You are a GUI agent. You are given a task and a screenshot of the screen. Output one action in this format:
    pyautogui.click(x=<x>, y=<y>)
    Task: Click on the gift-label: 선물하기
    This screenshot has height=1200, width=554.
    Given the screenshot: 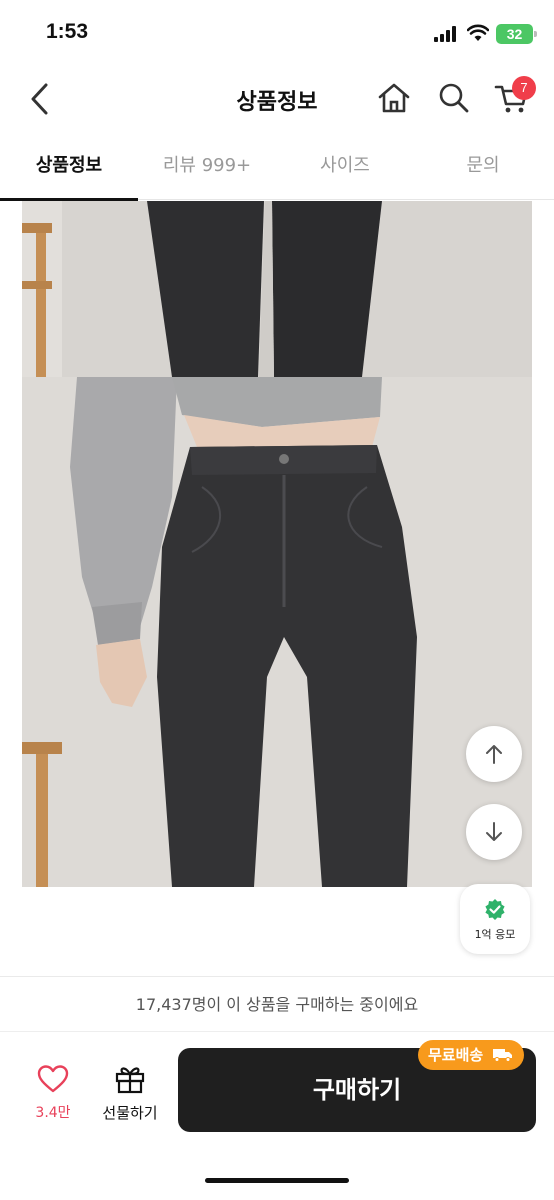 What is the action you would take?
    pyautogui.click(x=130, y=1113)
    